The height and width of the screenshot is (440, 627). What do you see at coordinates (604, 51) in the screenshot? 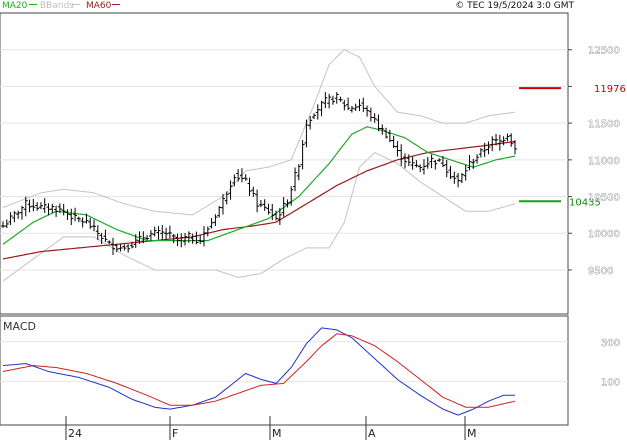
I see `y-tick-label: 12500` at bounding box center [604, 51].